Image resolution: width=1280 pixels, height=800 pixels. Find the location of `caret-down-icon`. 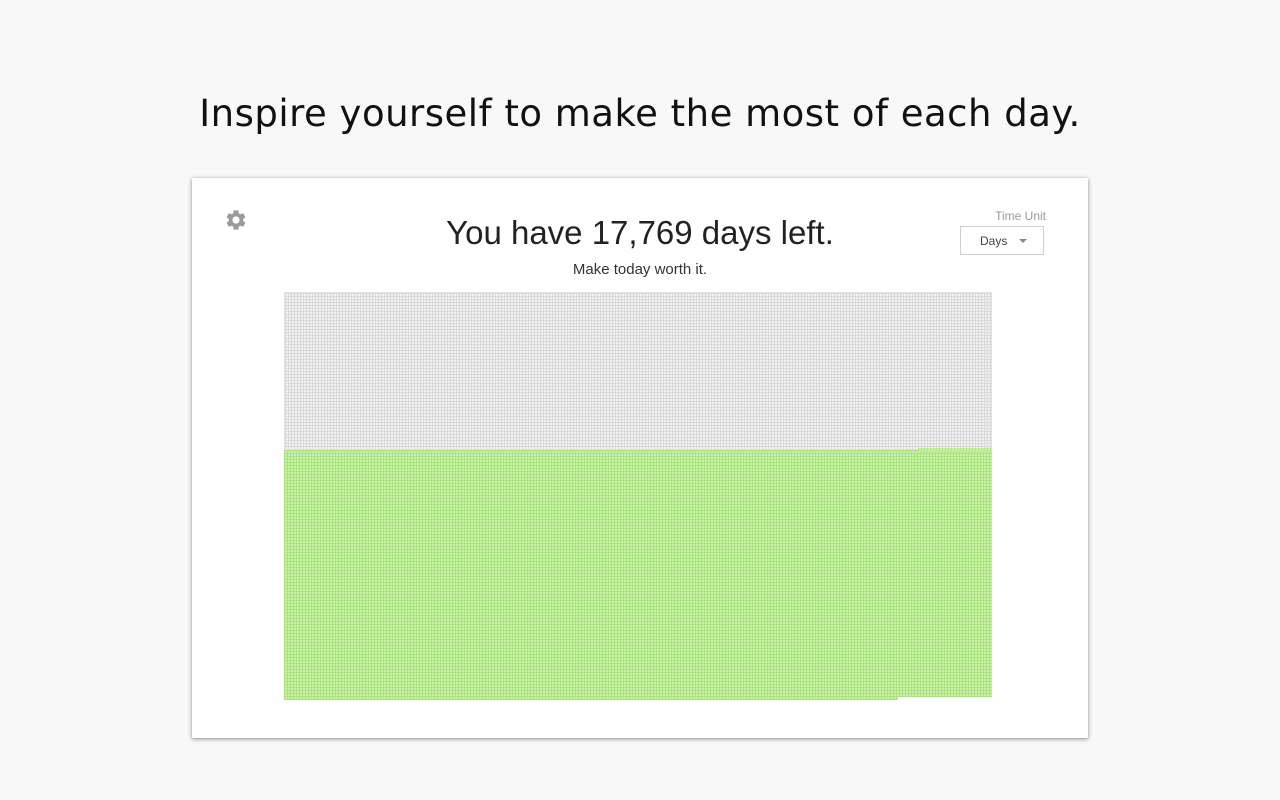

caret-down-icon is located at coordinates (1023, 241).